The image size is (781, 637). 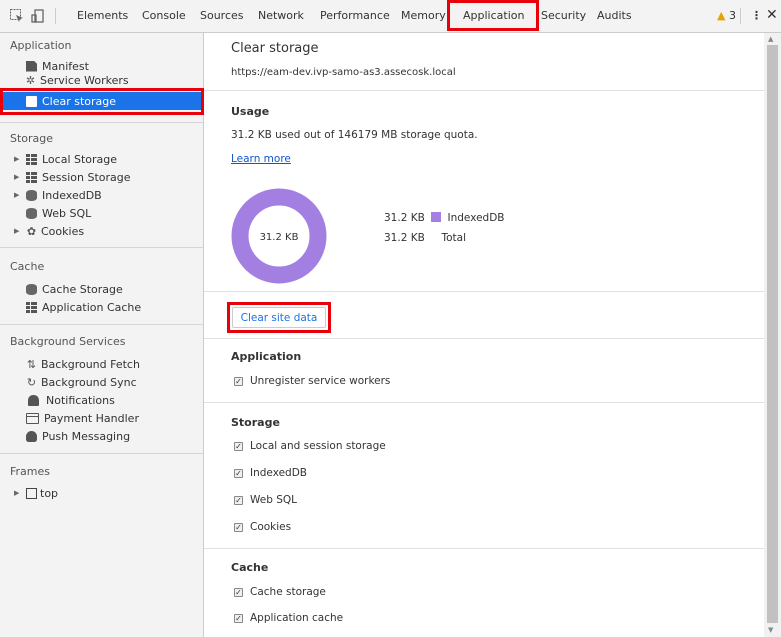 I want to click on checkbox-local-session-storage: ✓ Local and session storage, so click(x=310, y=446).